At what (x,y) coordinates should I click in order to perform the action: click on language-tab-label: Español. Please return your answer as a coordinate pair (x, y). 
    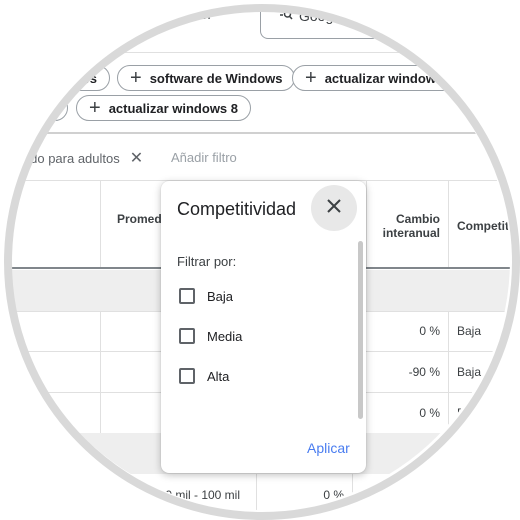
    Looking at the image, I should click on (185, 16).